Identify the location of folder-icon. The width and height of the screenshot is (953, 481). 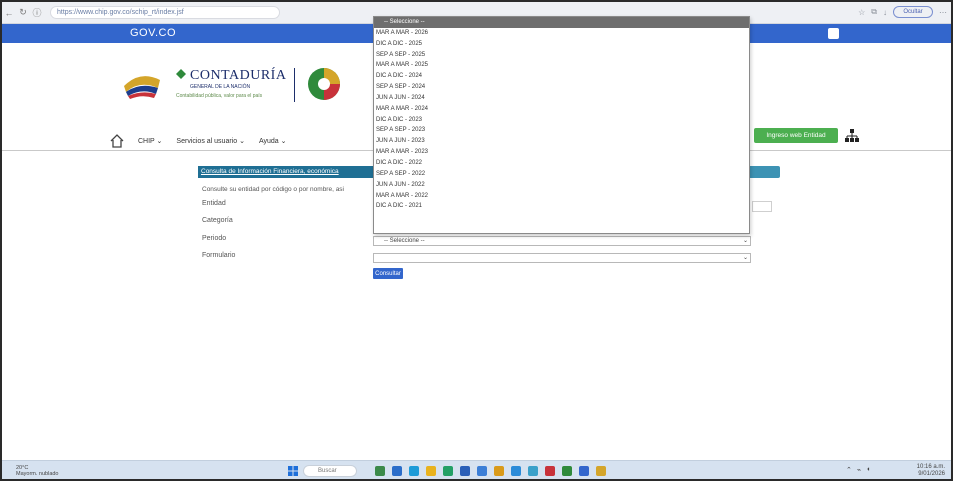
(431, 471).